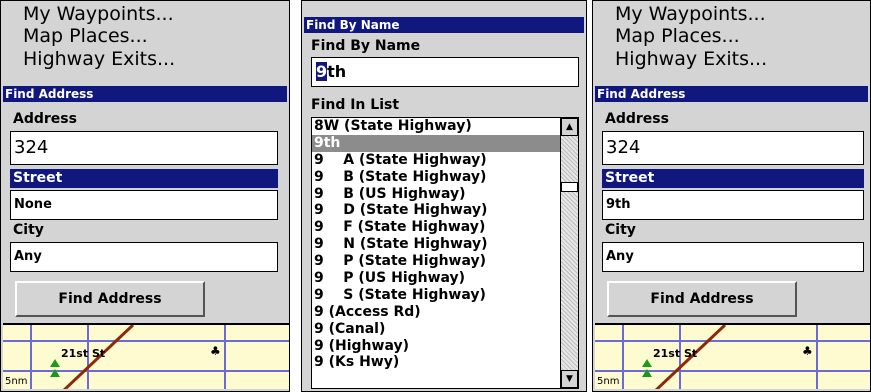 The width and height of the screenshot is (871, 392). What do you see at coordinates (445, 210) in the screenshot?
I see `list-item: 9 D (State Highway)` at bounding box center [445, 210].